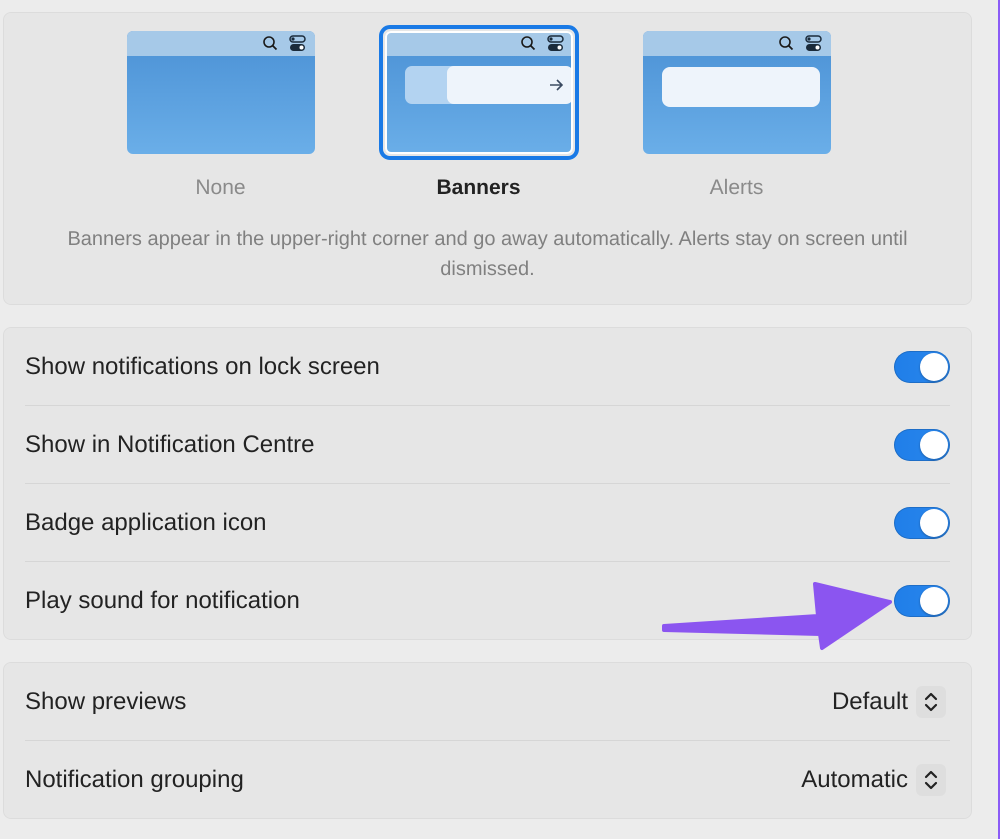 The width and height of the screenshot is (1000, 839). What do you see at coordinates (870, 702) in the screenshot?
I see `popup-value: Default` at bounding box center [870, 702].